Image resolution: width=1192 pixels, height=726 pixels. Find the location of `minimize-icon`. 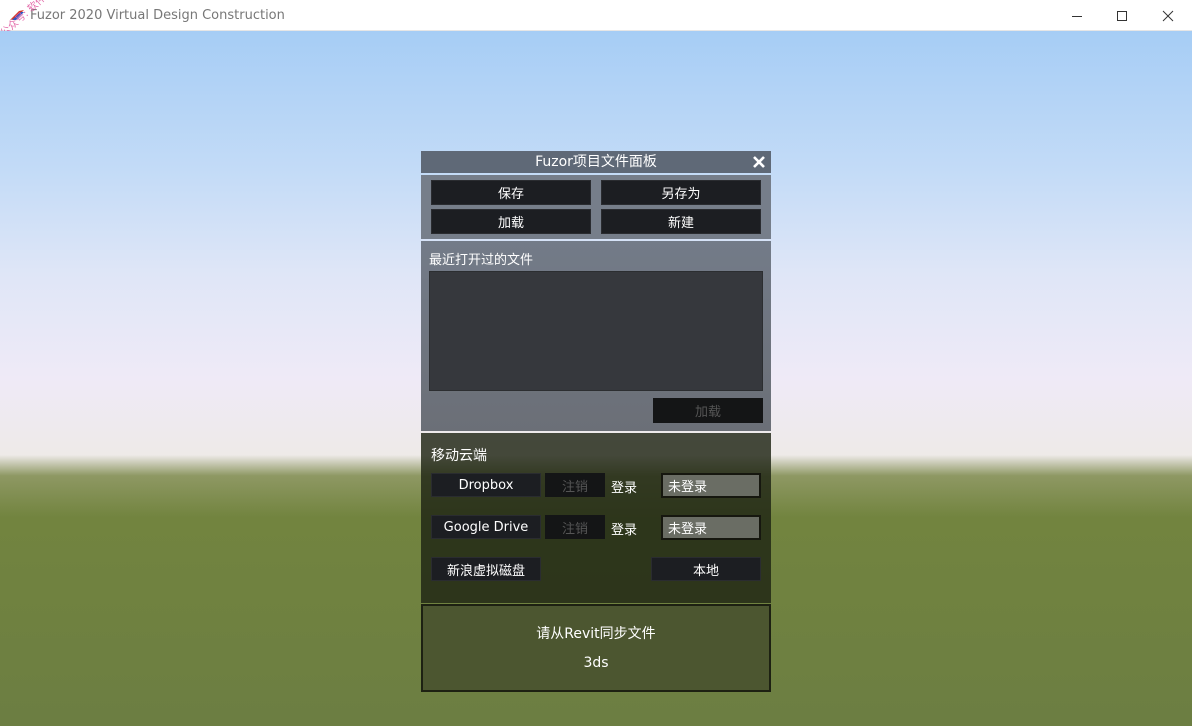

minimize-icon is located at coordinates (1077, 16).